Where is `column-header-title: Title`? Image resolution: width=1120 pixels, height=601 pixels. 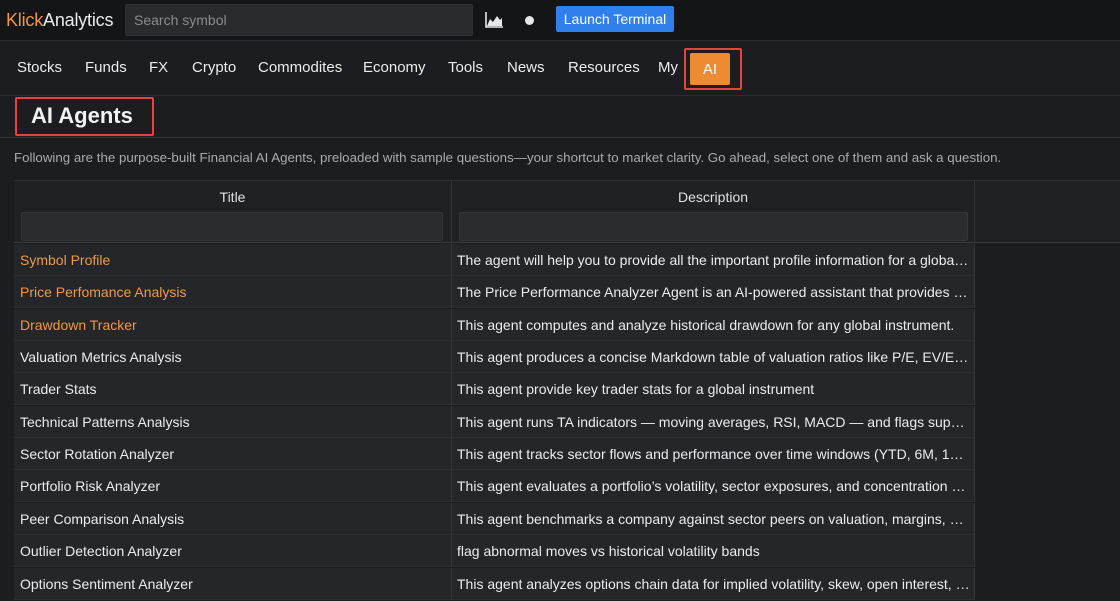
column-header-title: Title is located at coordinates (233, 212).